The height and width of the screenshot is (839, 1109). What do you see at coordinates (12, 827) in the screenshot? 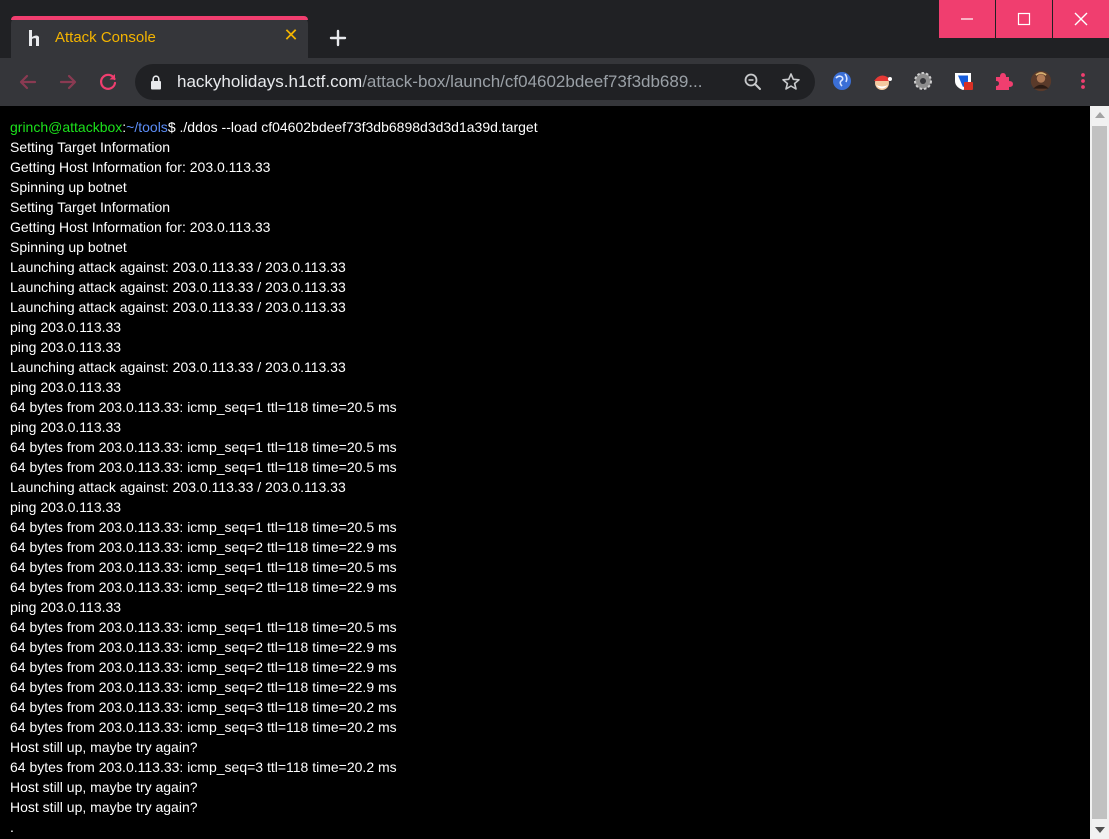
I see `terminal-line: .` at bounding box center [12, 827].